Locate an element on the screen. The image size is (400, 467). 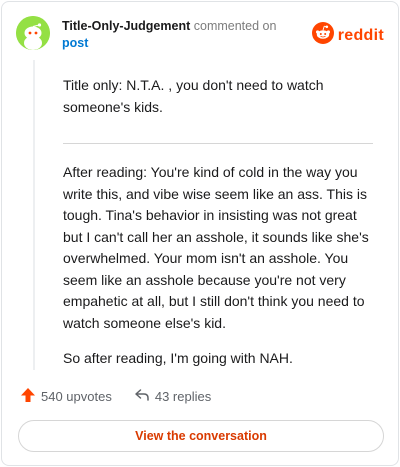
reply-stat: 43 replies is located at coordinates (172, 396).